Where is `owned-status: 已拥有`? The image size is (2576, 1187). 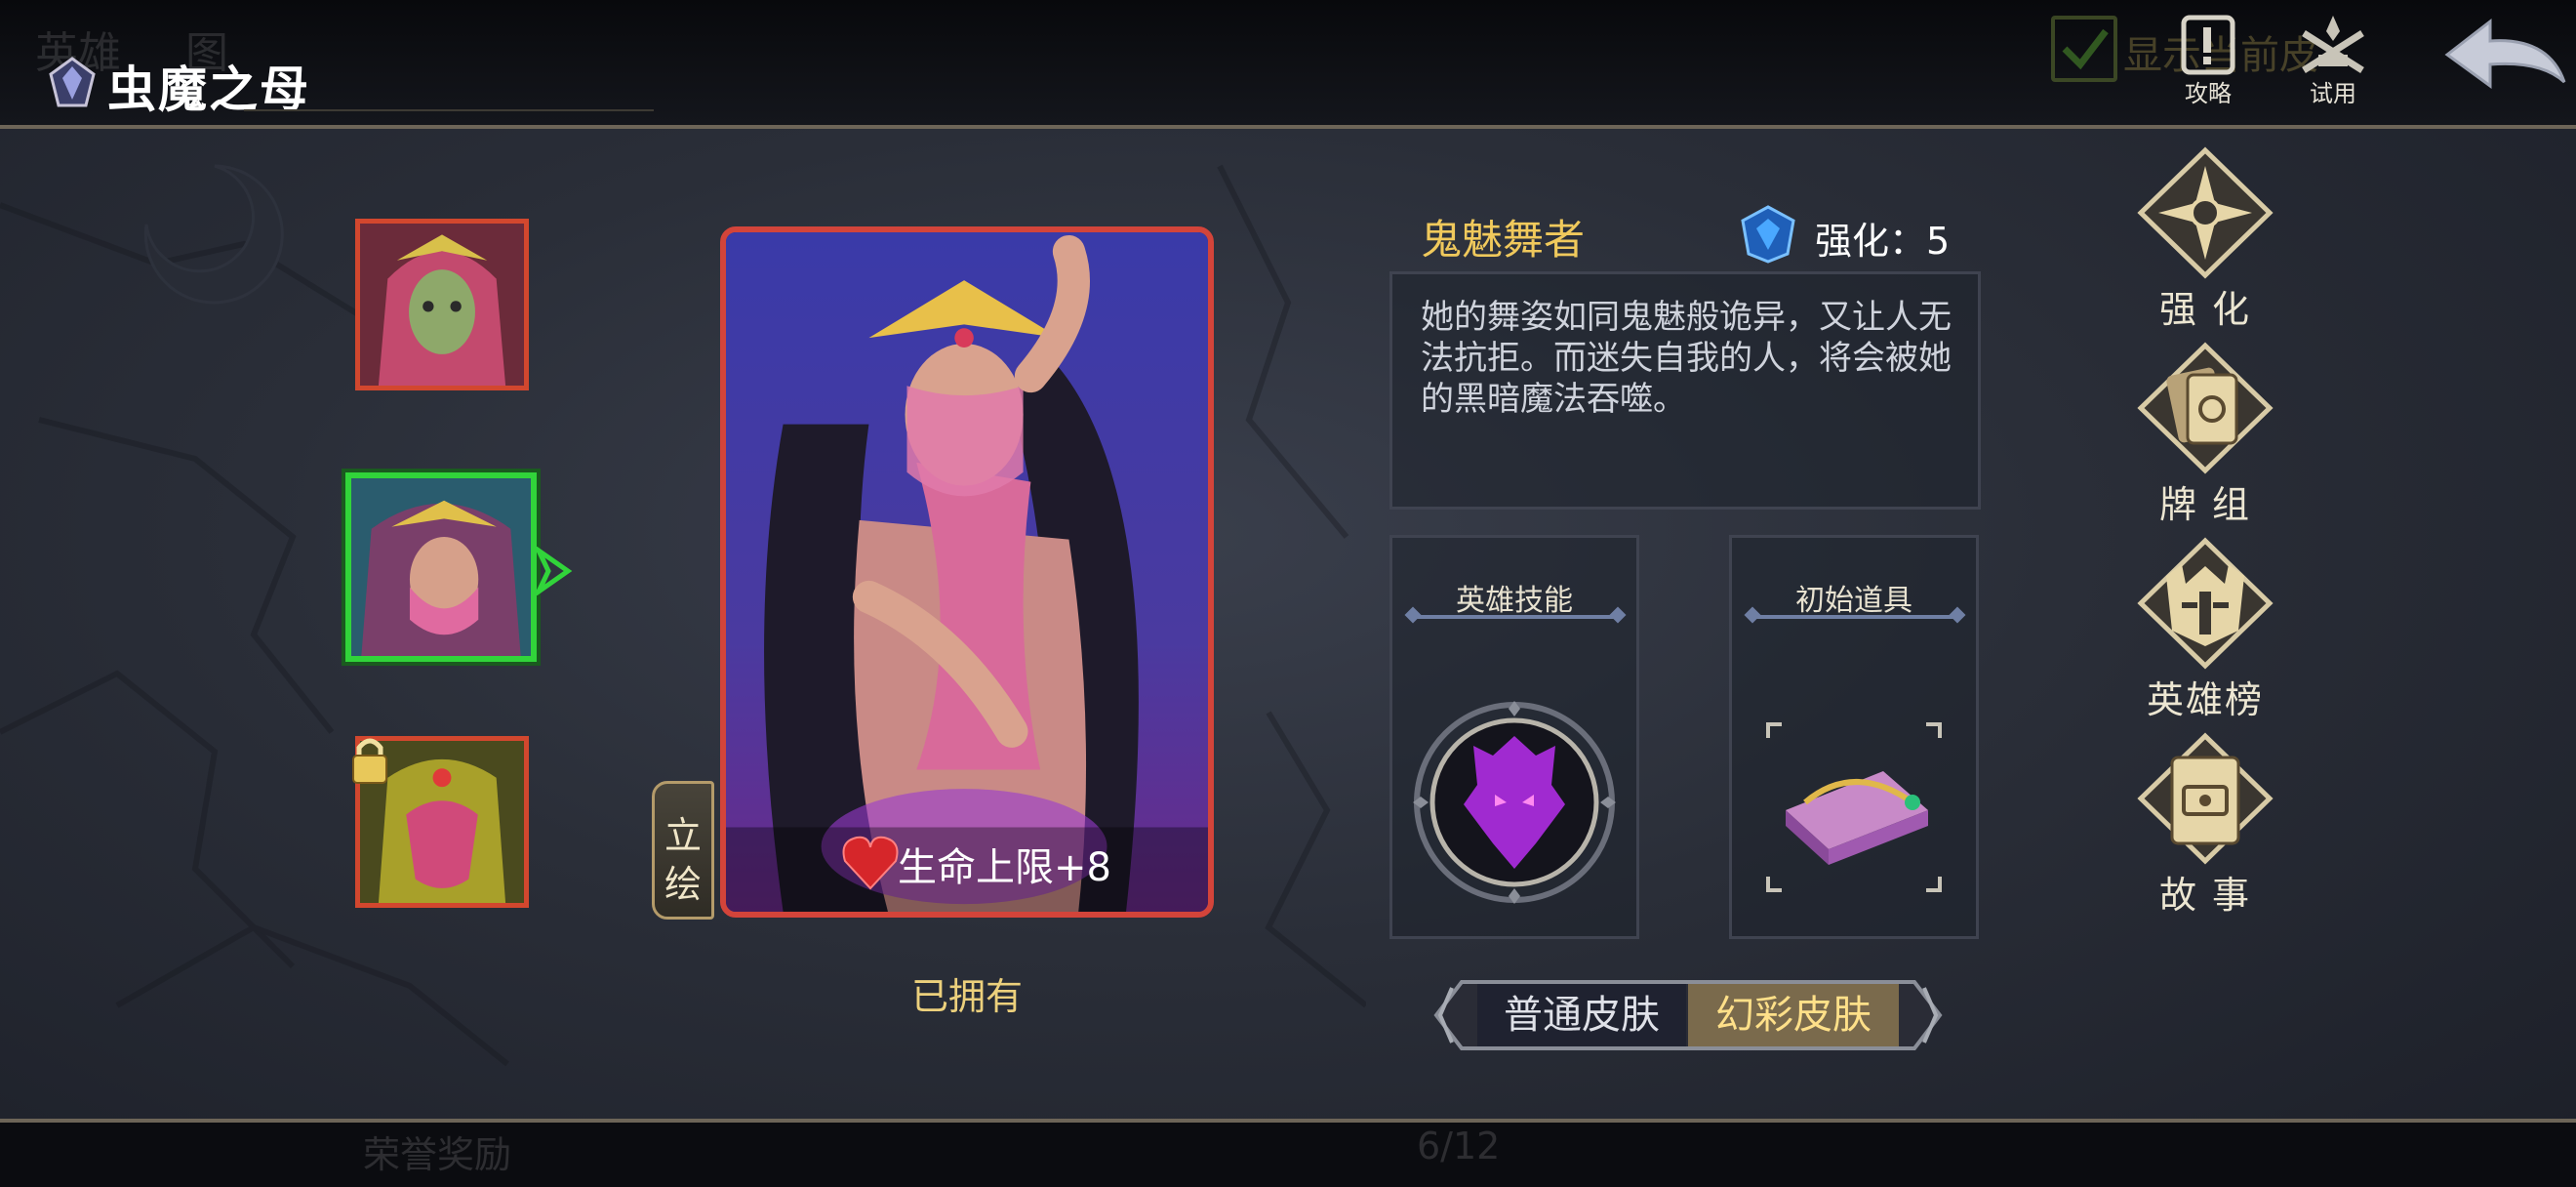 owned-status: 已拥有 is located at coordinates (967, 996).